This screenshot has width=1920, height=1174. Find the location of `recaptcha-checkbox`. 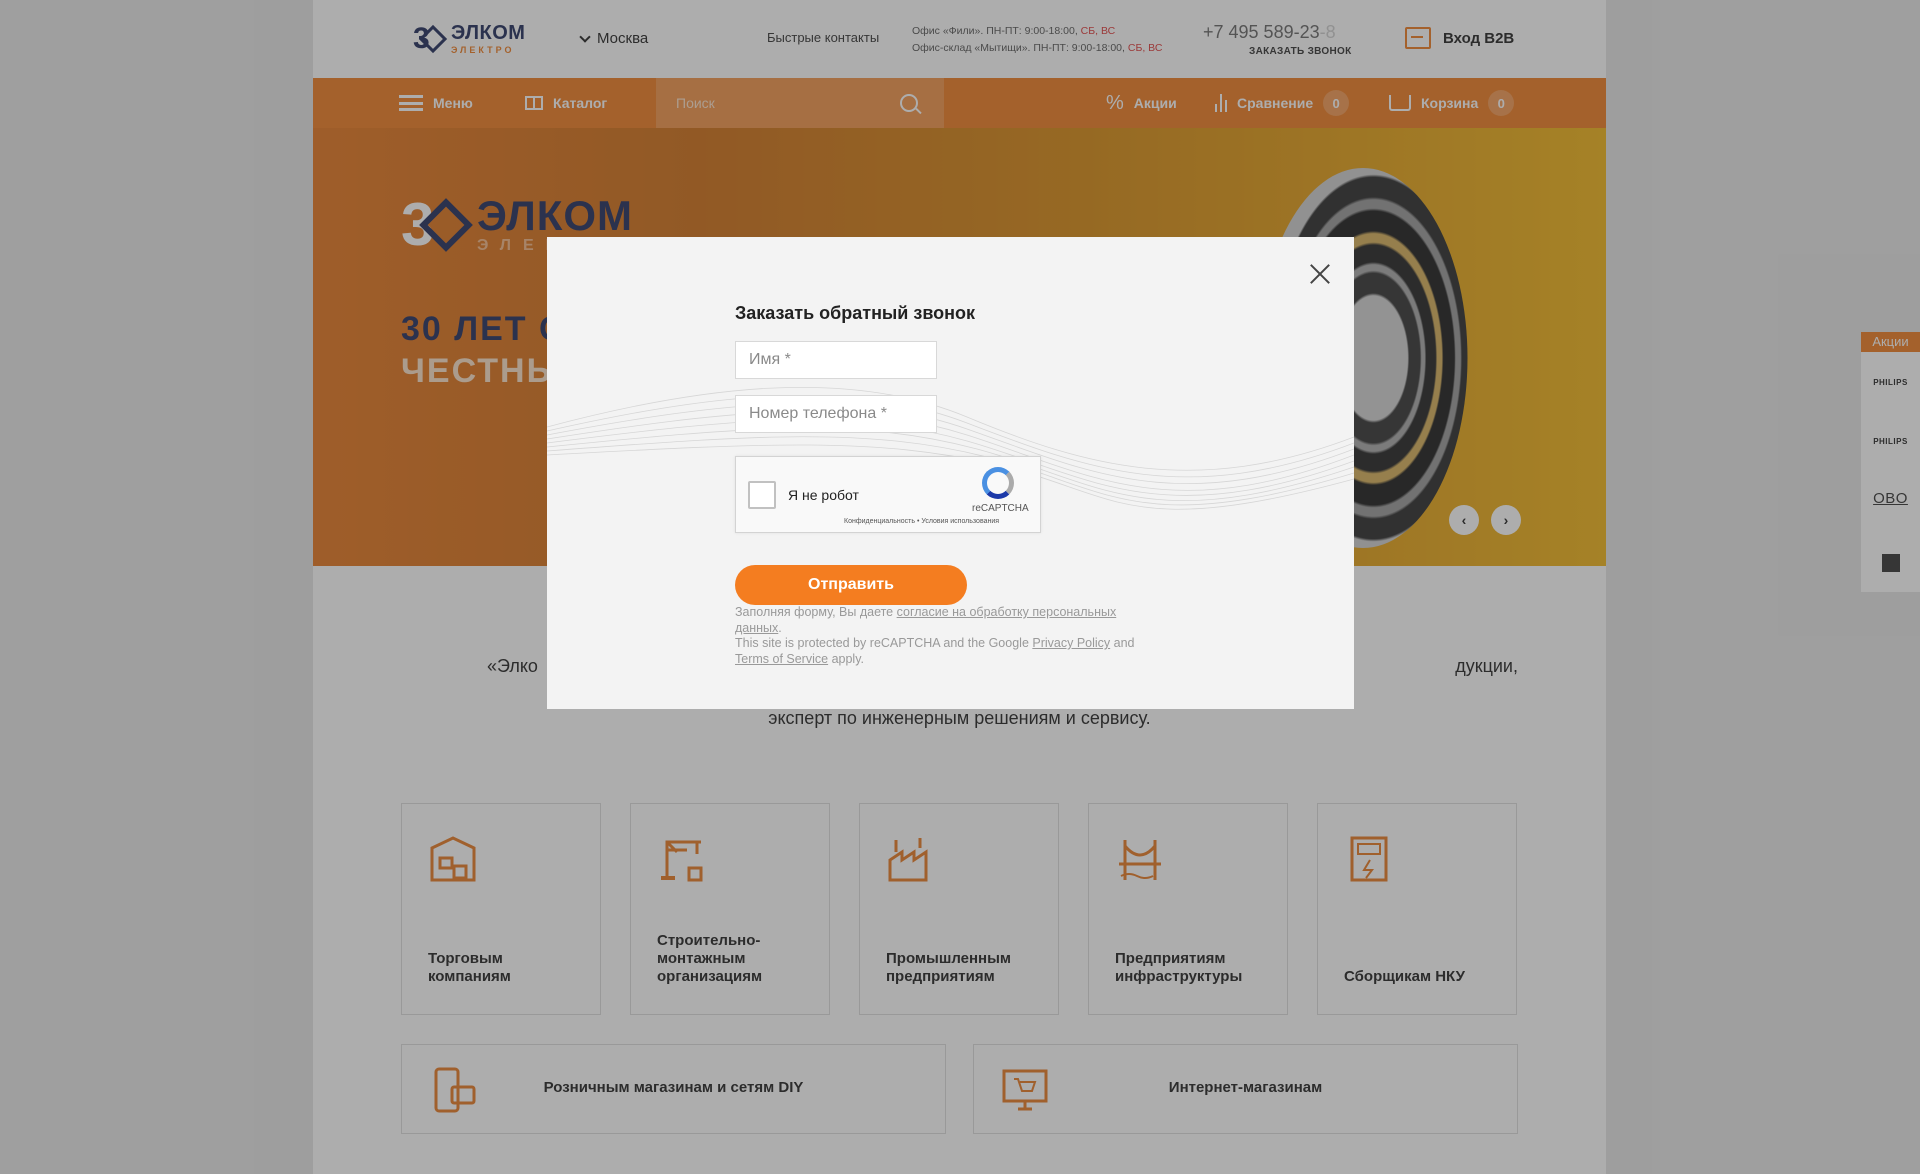

recaptcha-checkbox is located at coordinates (762, 495).